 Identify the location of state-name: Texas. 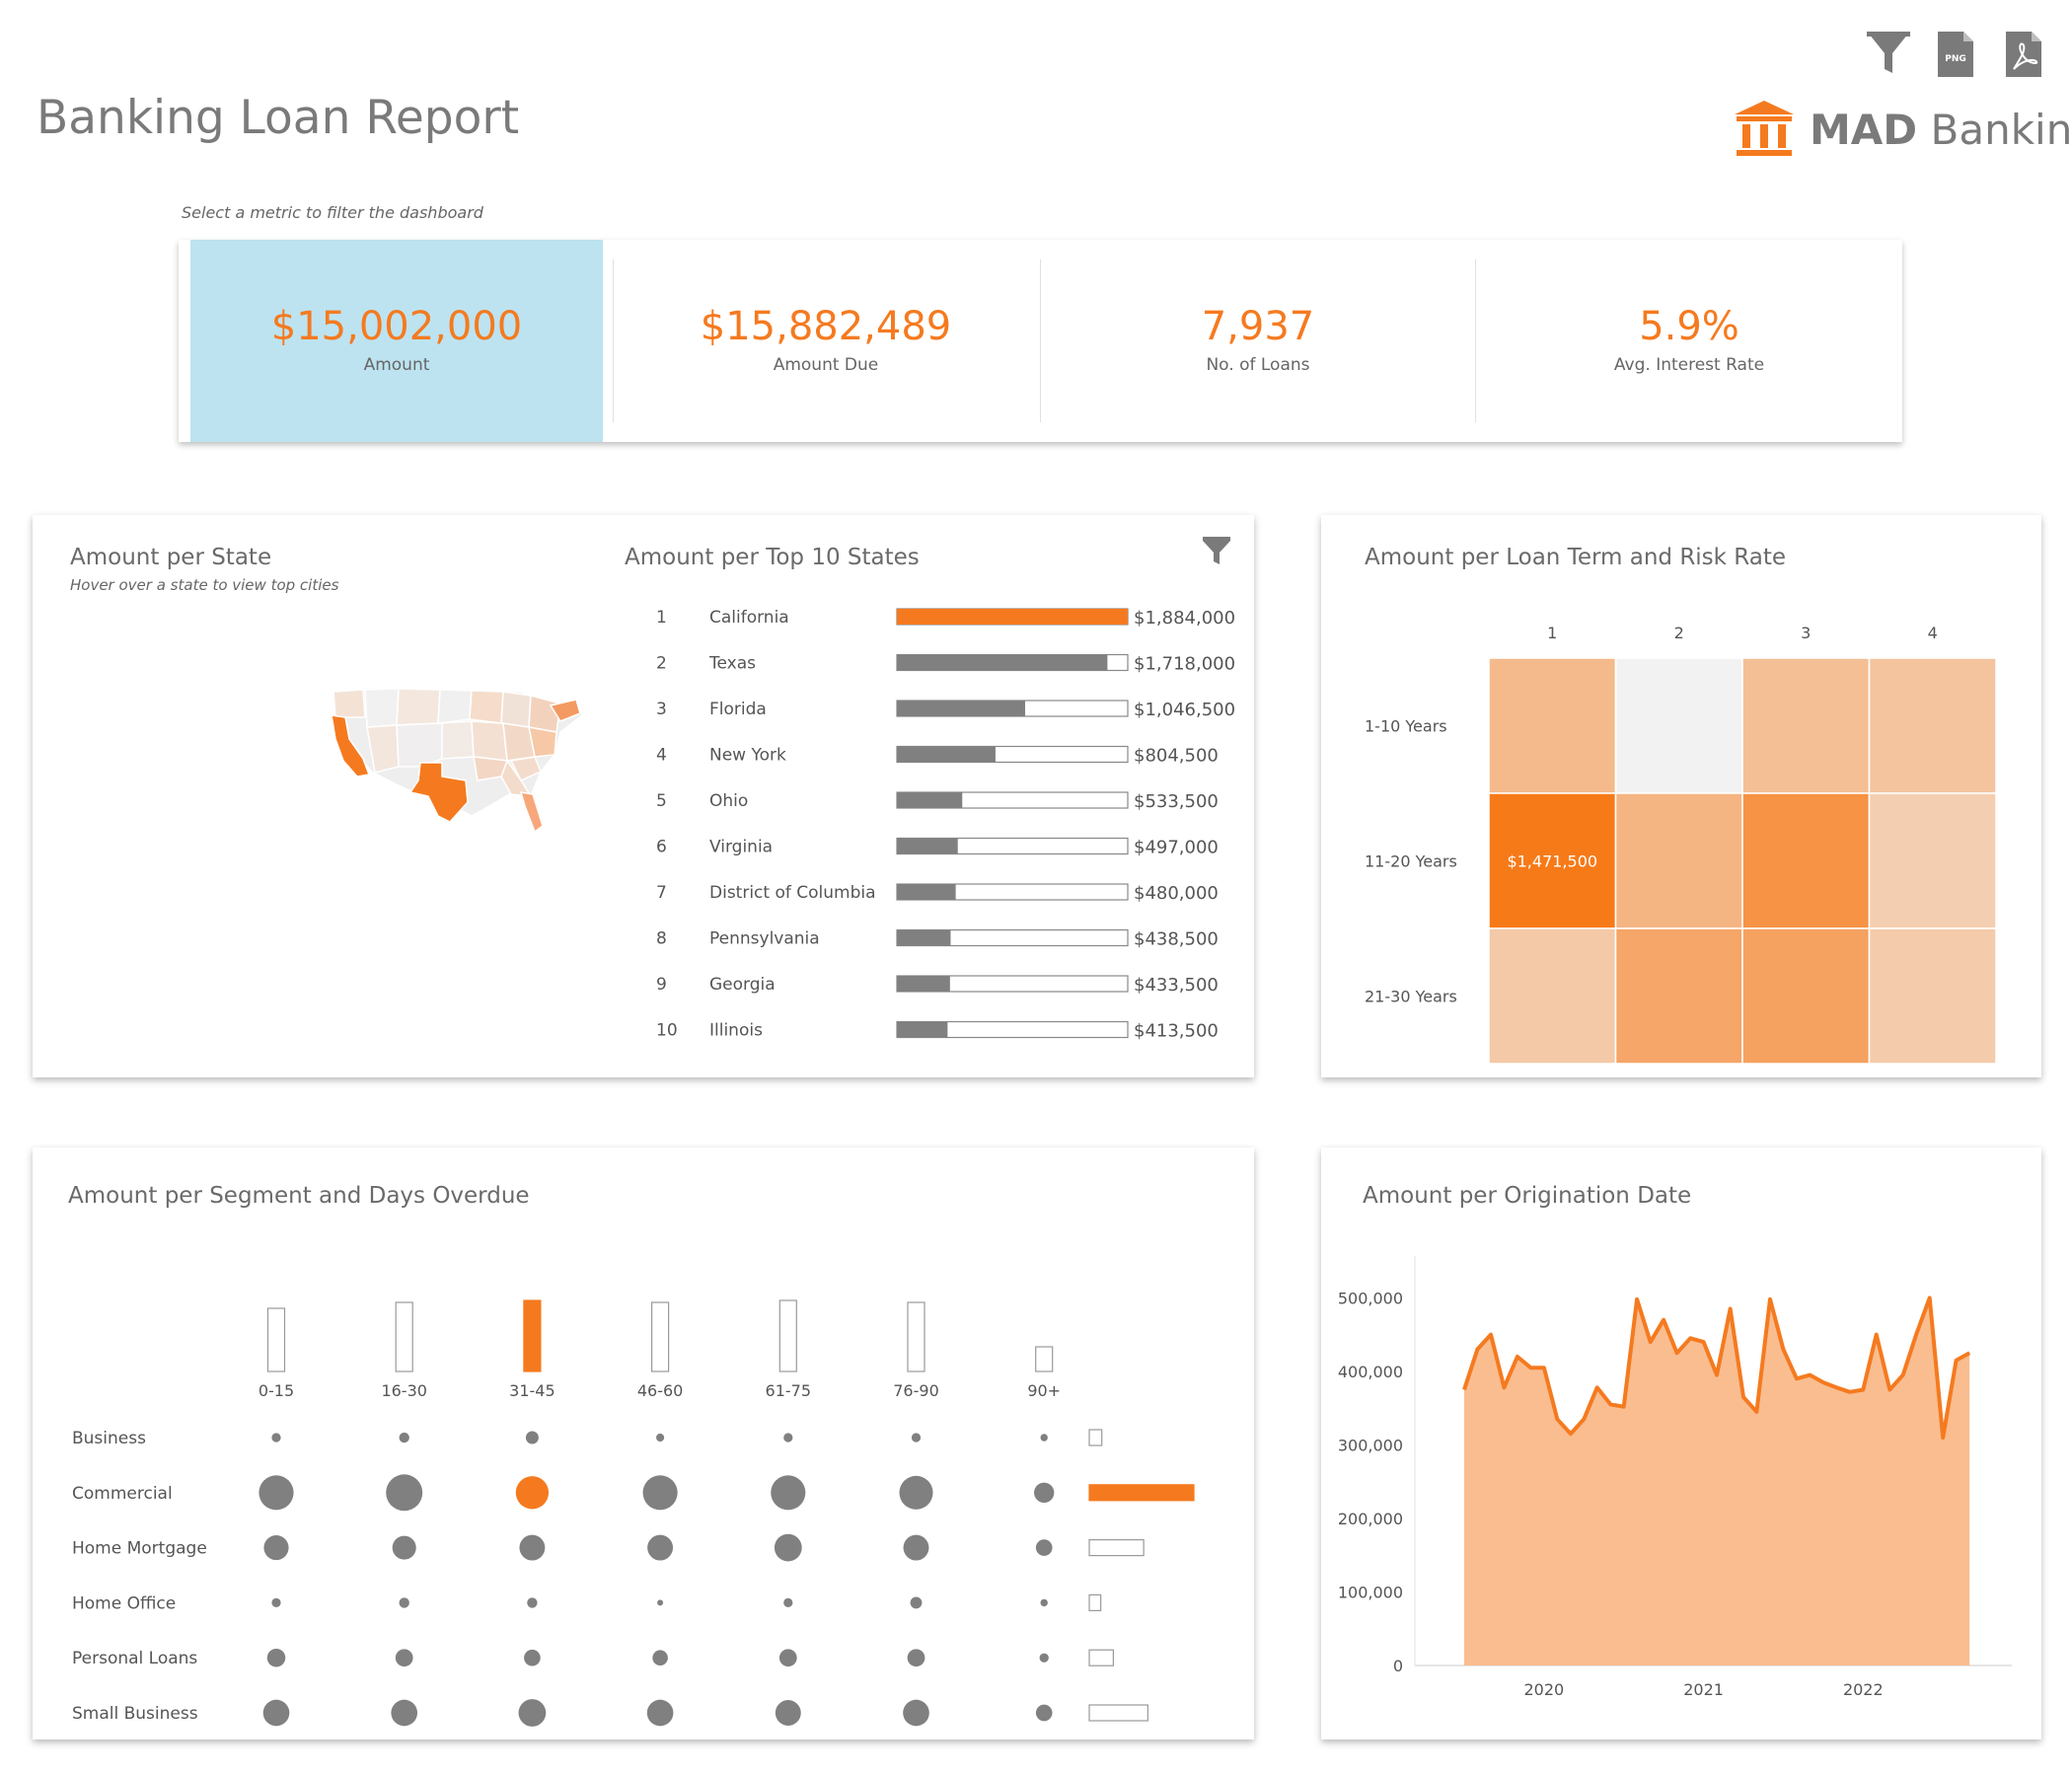
(732, 664).